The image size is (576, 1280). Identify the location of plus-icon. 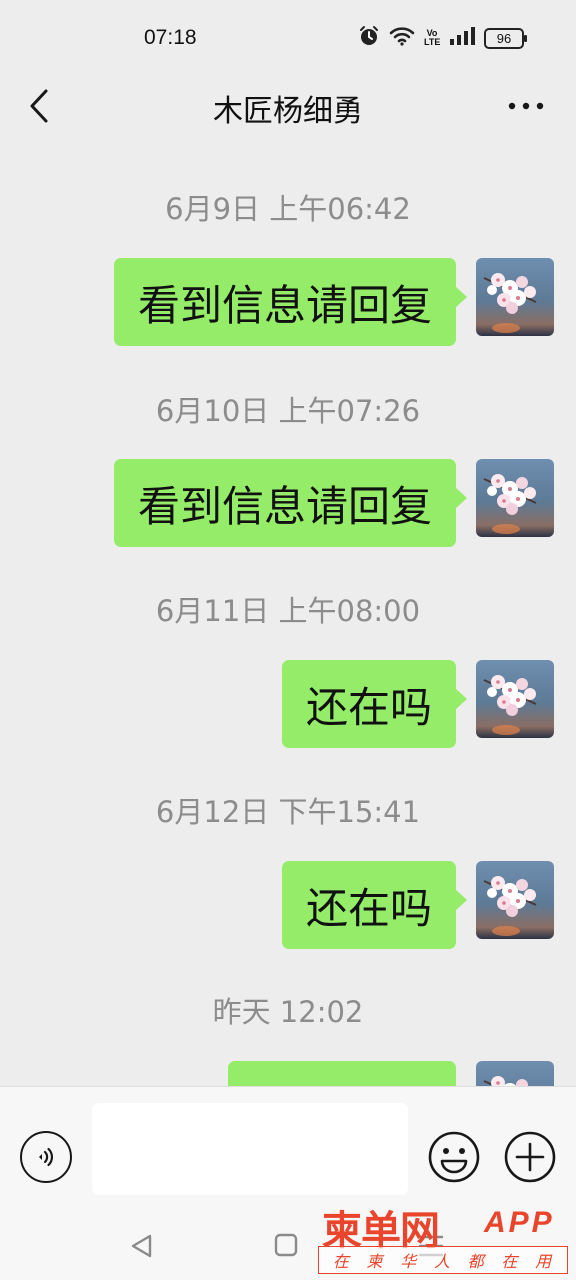
(530, 1157).